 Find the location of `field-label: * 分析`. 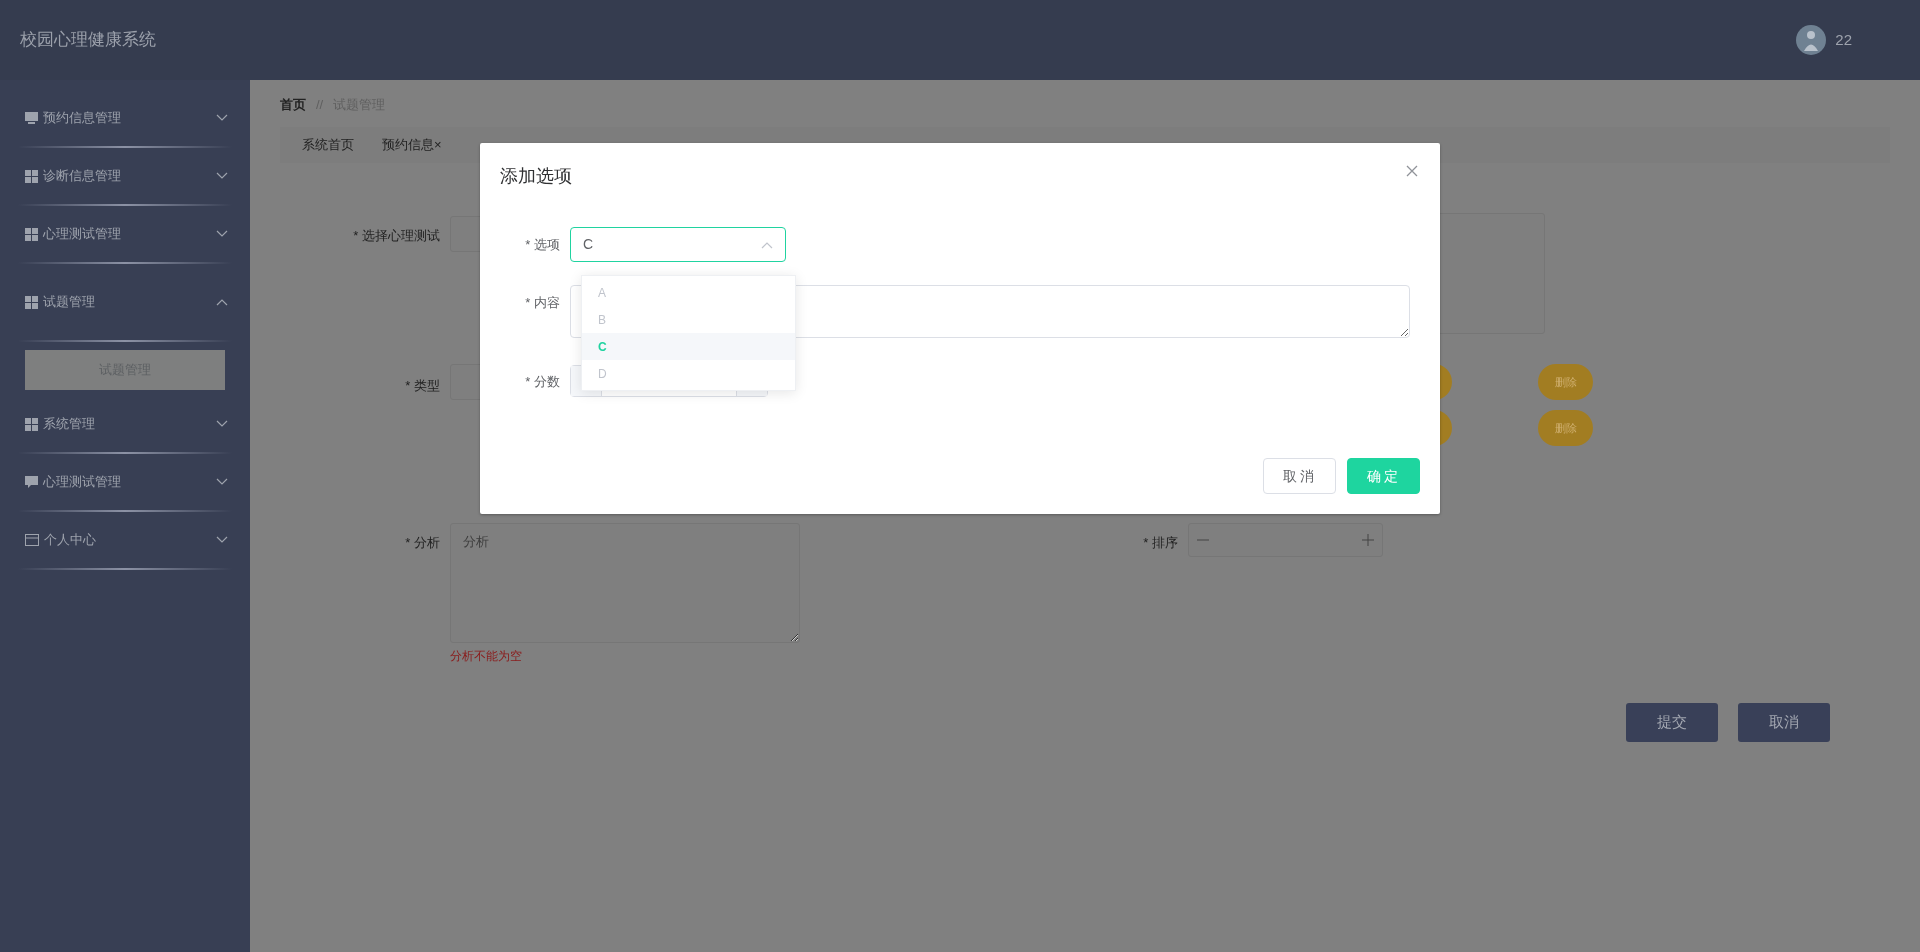

field-label: * 分析 is located at coordinates (422, 543).